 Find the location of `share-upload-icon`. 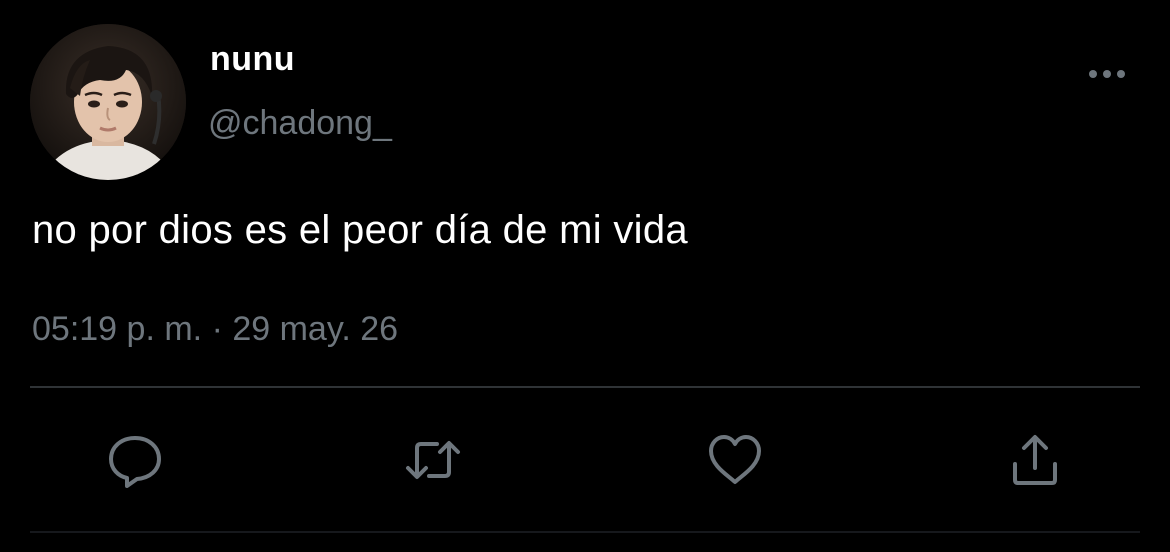

share-upload-icon is located at coordinates (1035, 460).